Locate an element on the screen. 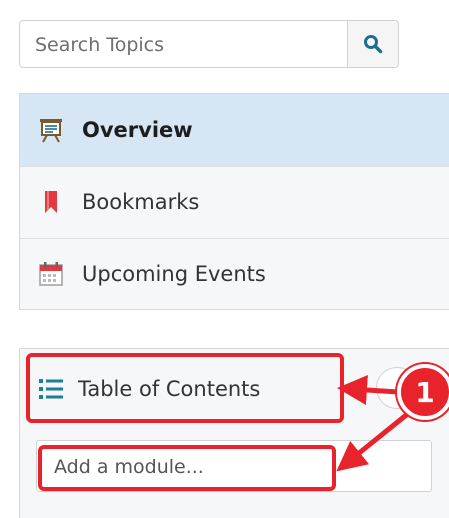 The image size is (449, 518). magnifier-icon is located at coordinates (373, 44).